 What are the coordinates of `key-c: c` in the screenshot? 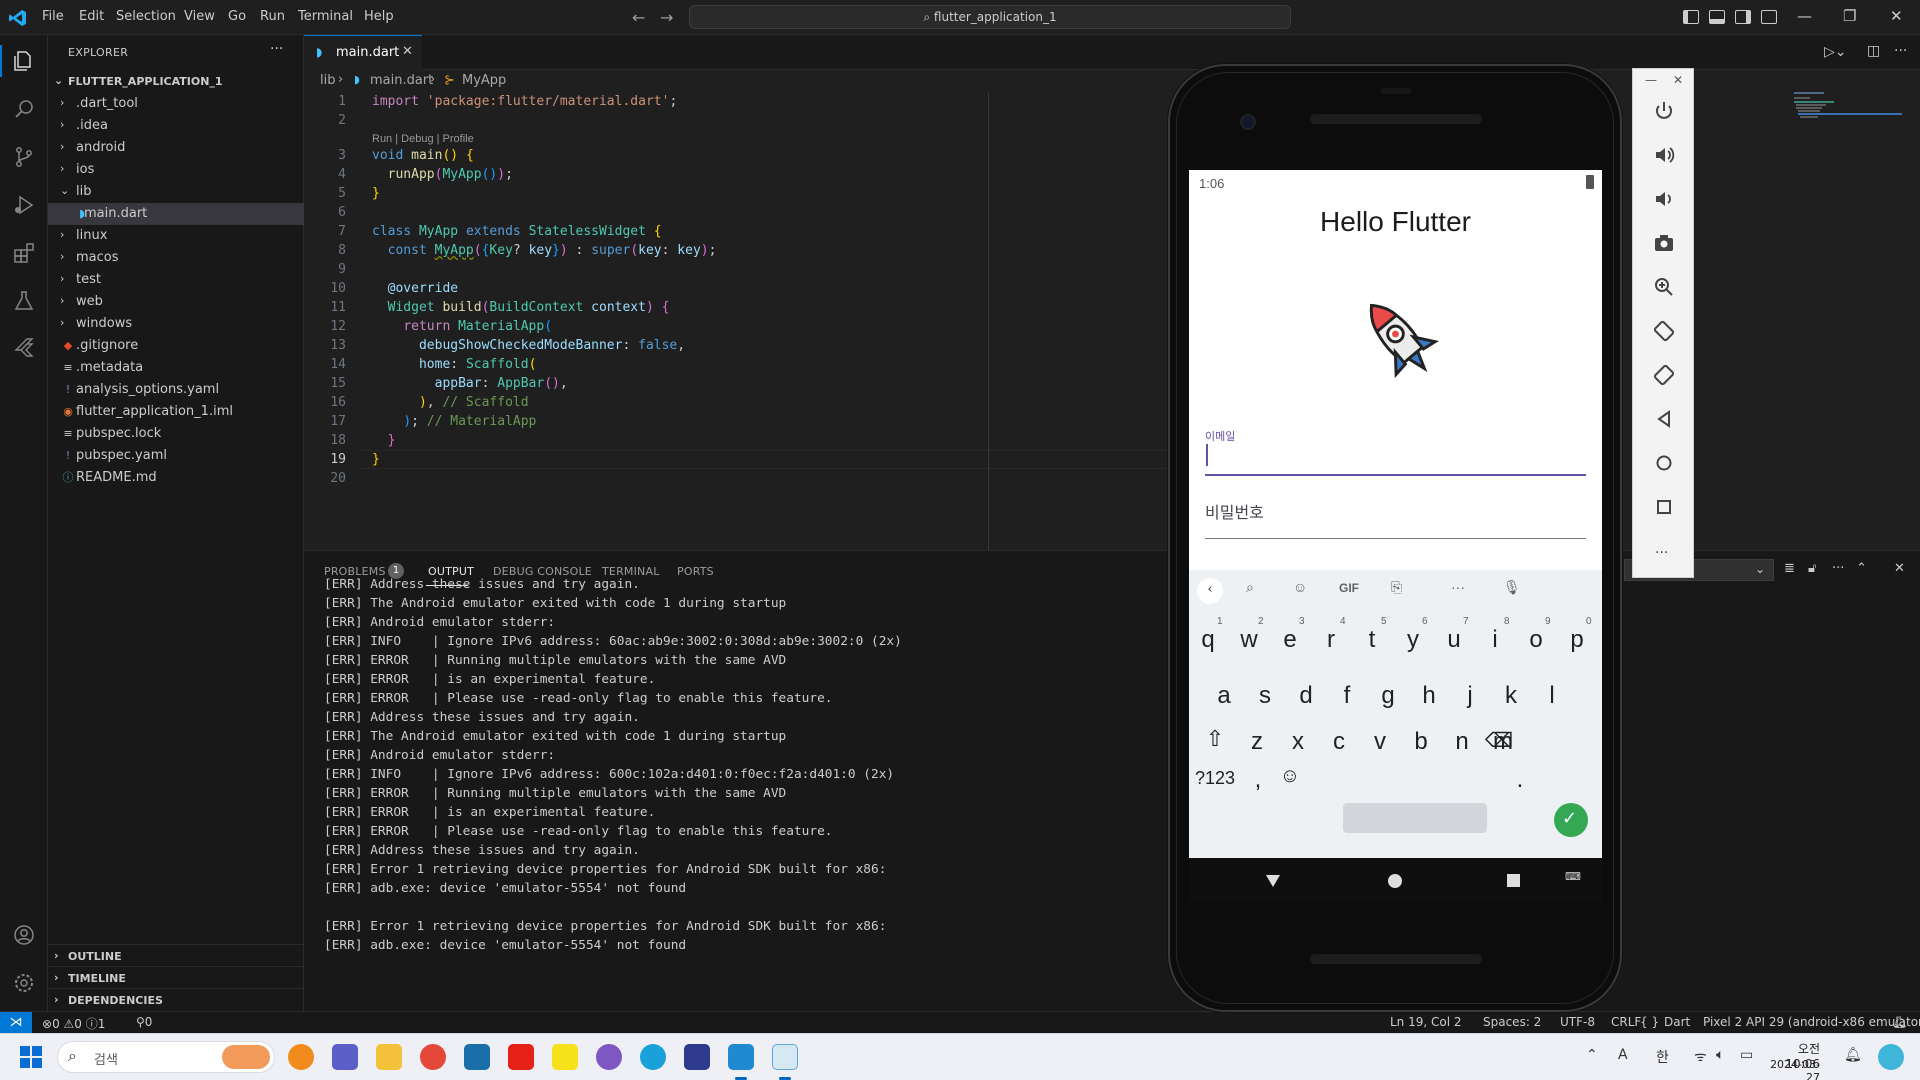 It's located at (1339, 742).